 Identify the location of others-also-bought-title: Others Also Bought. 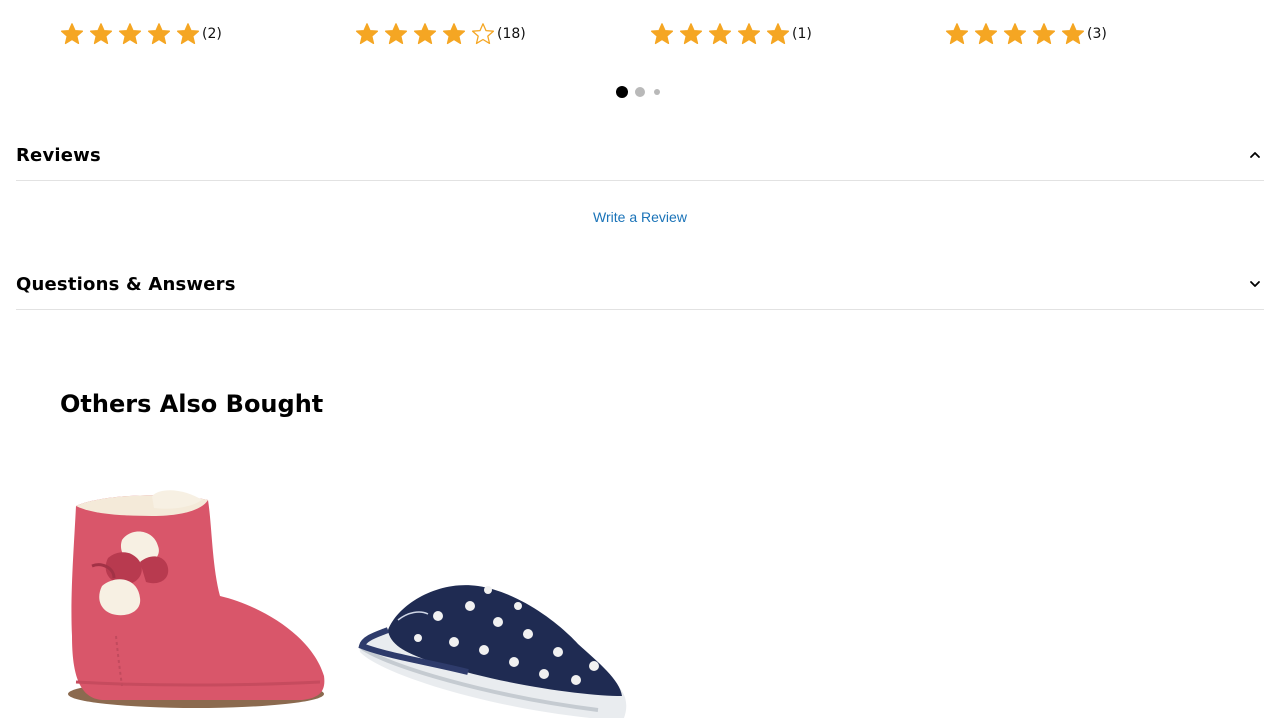
(192, 404).